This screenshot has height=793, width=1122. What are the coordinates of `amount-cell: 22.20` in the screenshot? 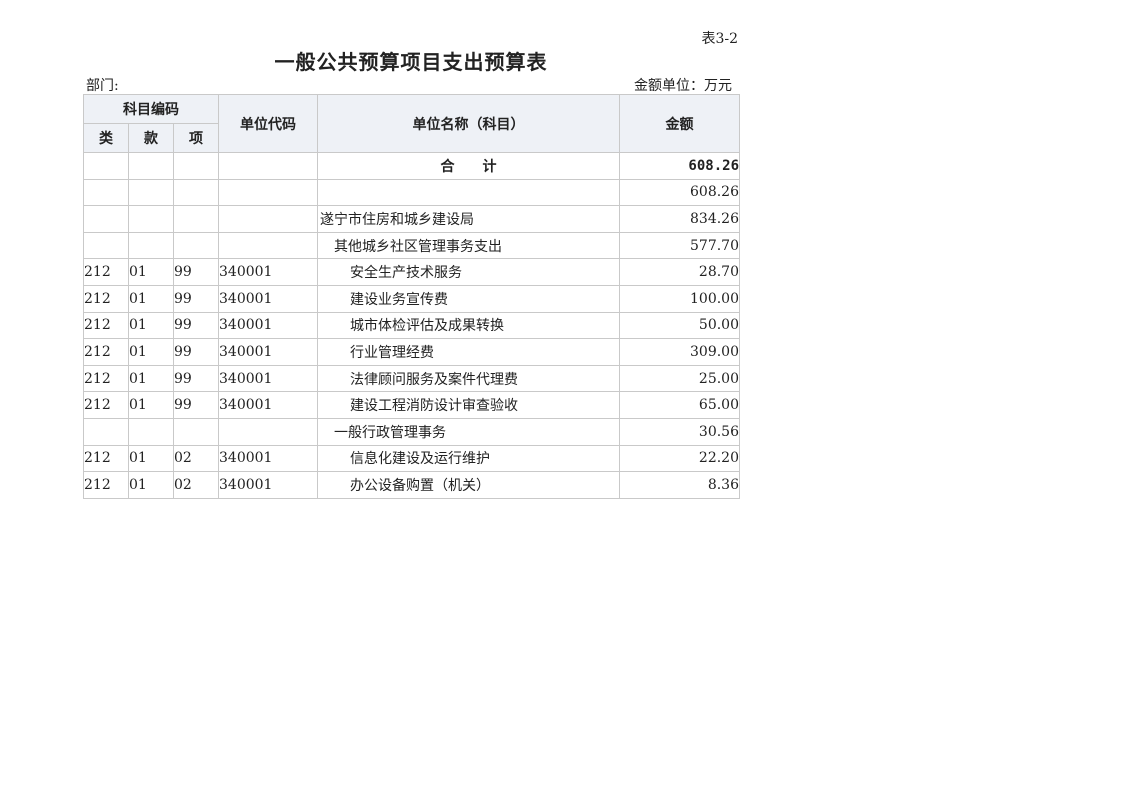 It's located at (679, 458).